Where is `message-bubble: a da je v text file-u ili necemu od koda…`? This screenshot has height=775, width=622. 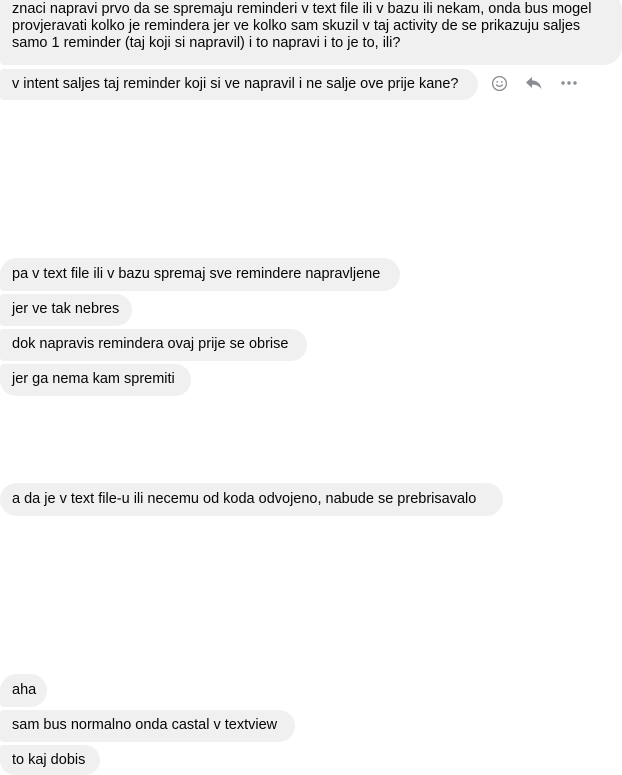 message-bubble: a da je v text file-u ili necemu od koda… is located at coordinates (251, 499).